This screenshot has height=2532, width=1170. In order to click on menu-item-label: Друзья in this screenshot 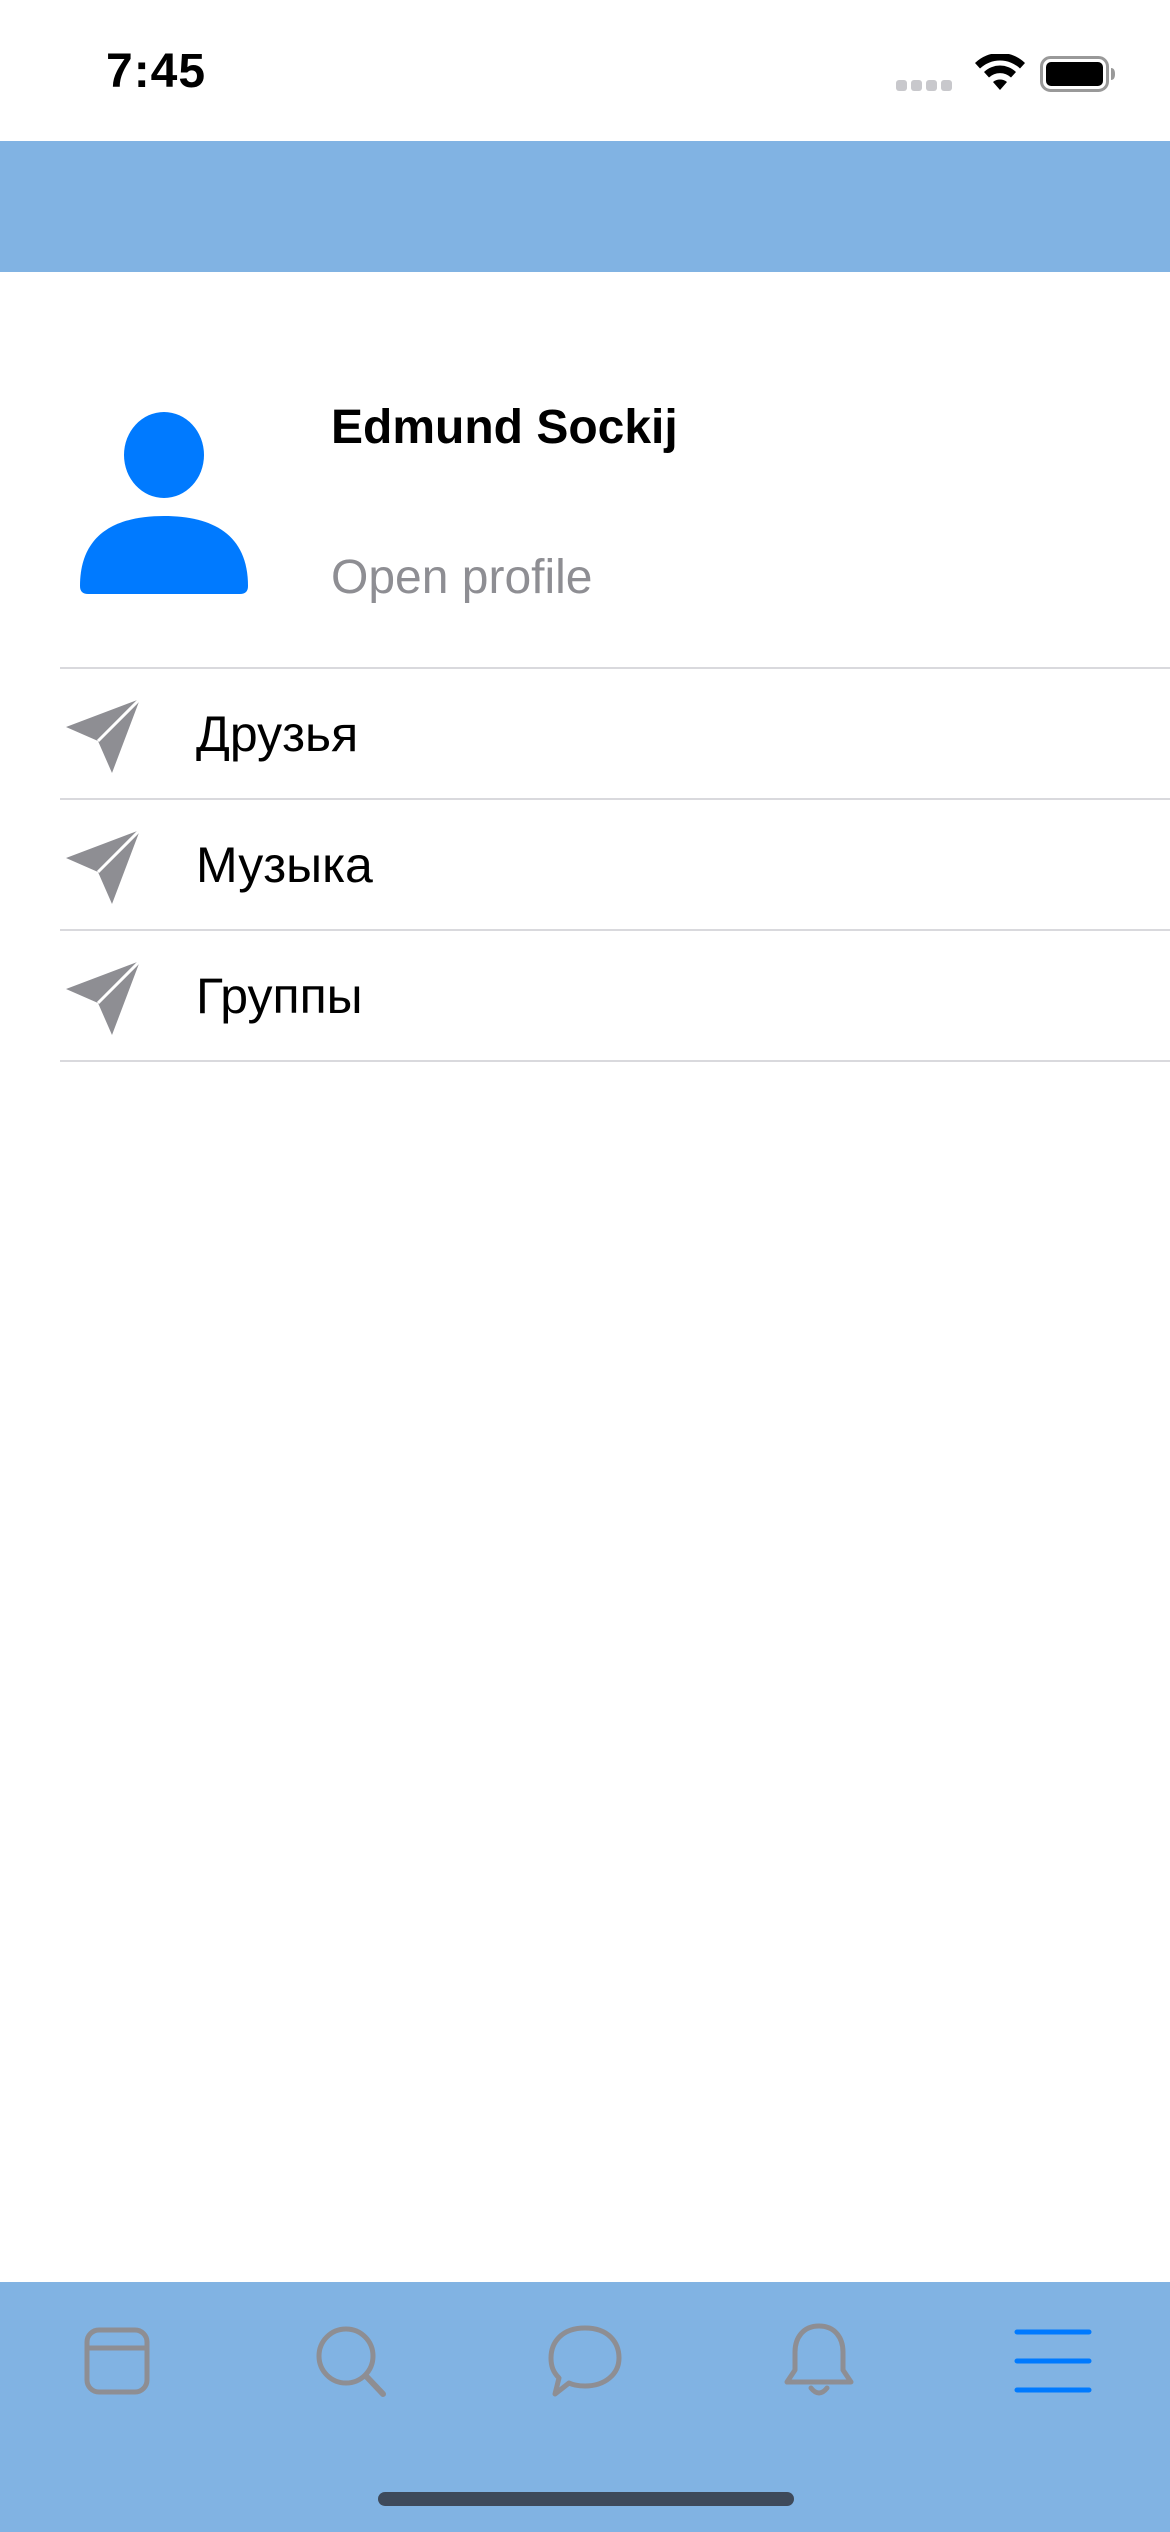, I will do `click(277, 734)`.